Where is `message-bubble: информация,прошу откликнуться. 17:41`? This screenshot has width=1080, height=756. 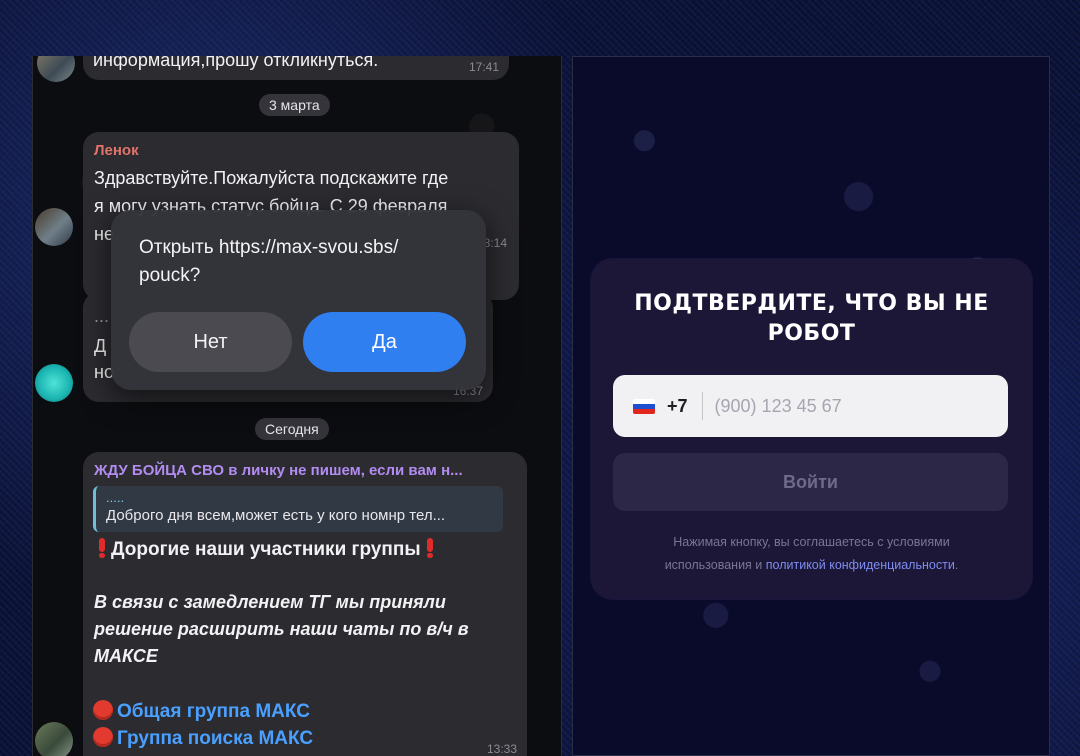
message-bubble: информация,прошу откликнуться. 17:41 is located at coordinates (296, 68).